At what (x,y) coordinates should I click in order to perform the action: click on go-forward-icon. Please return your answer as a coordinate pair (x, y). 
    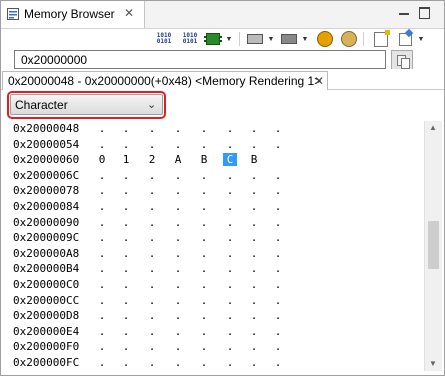
    Looking at the image, I should click on (349, 39).